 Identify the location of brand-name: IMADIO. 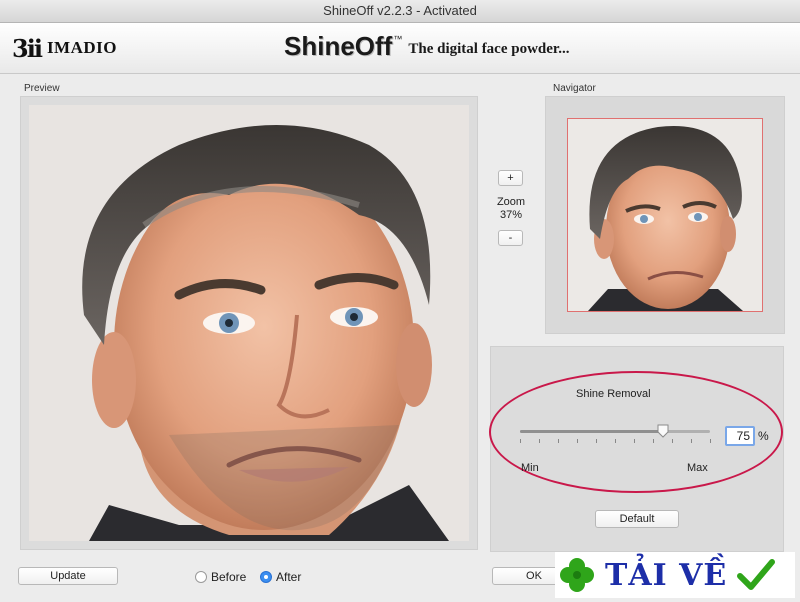
(81, 47).